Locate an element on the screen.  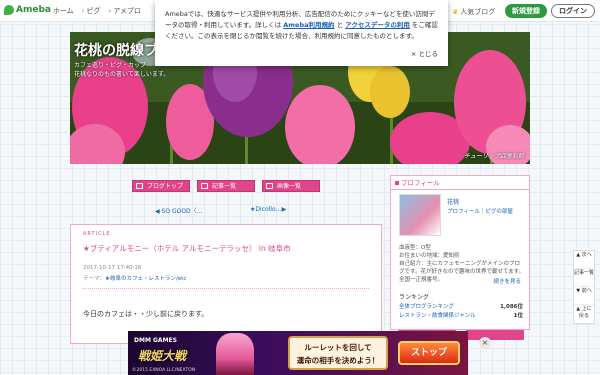
blood-type: 血液型：O型 is located at coordinates (415, 248).